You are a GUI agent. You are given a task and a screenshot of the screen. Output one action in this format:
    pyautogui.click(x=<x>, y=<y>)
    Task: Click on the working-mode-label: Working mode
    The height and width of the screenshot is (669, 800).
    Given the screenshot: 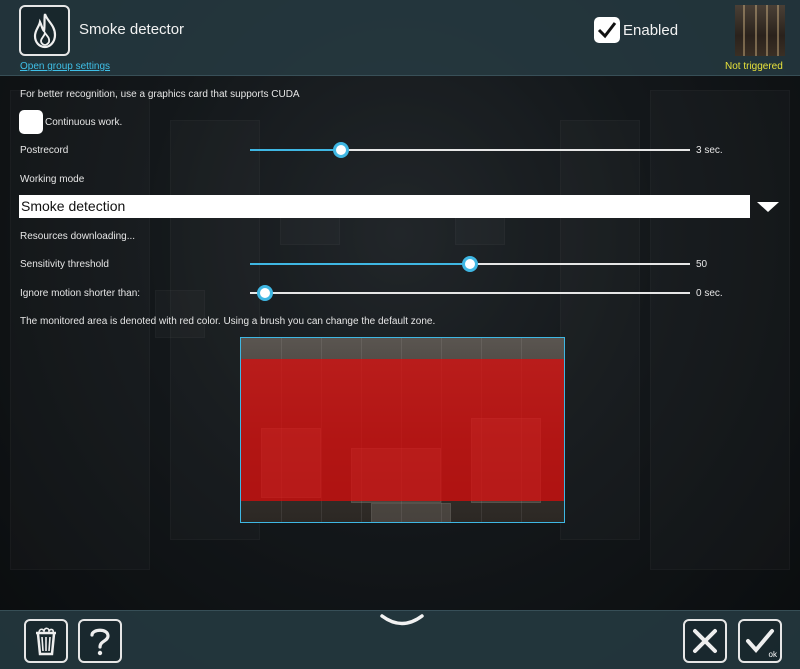 What is the action you would take?
    pyautogui.click(x=52, y=179)
    